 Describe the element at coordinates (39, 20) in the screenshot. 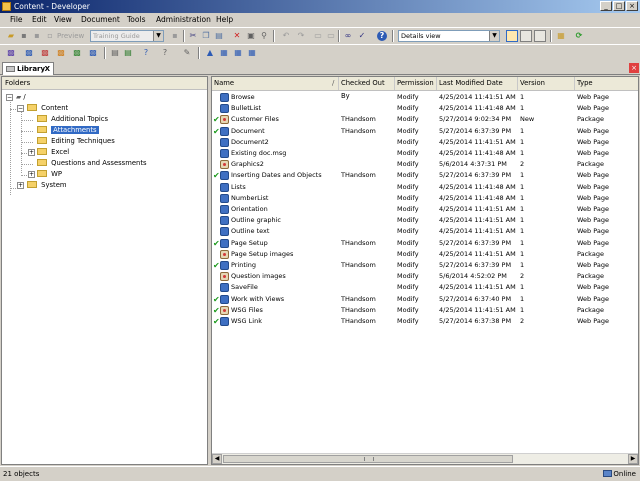

I see `menu-edit: Edit` at that location.